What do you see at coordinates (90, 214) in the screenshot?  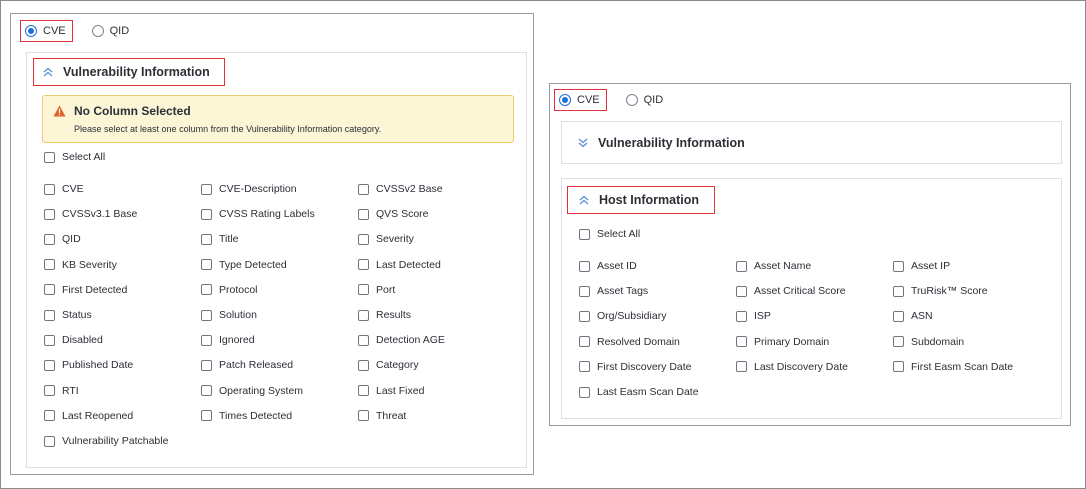 I see `column-option: CVSSv3.1 Base` at bounding box center [90, 214].